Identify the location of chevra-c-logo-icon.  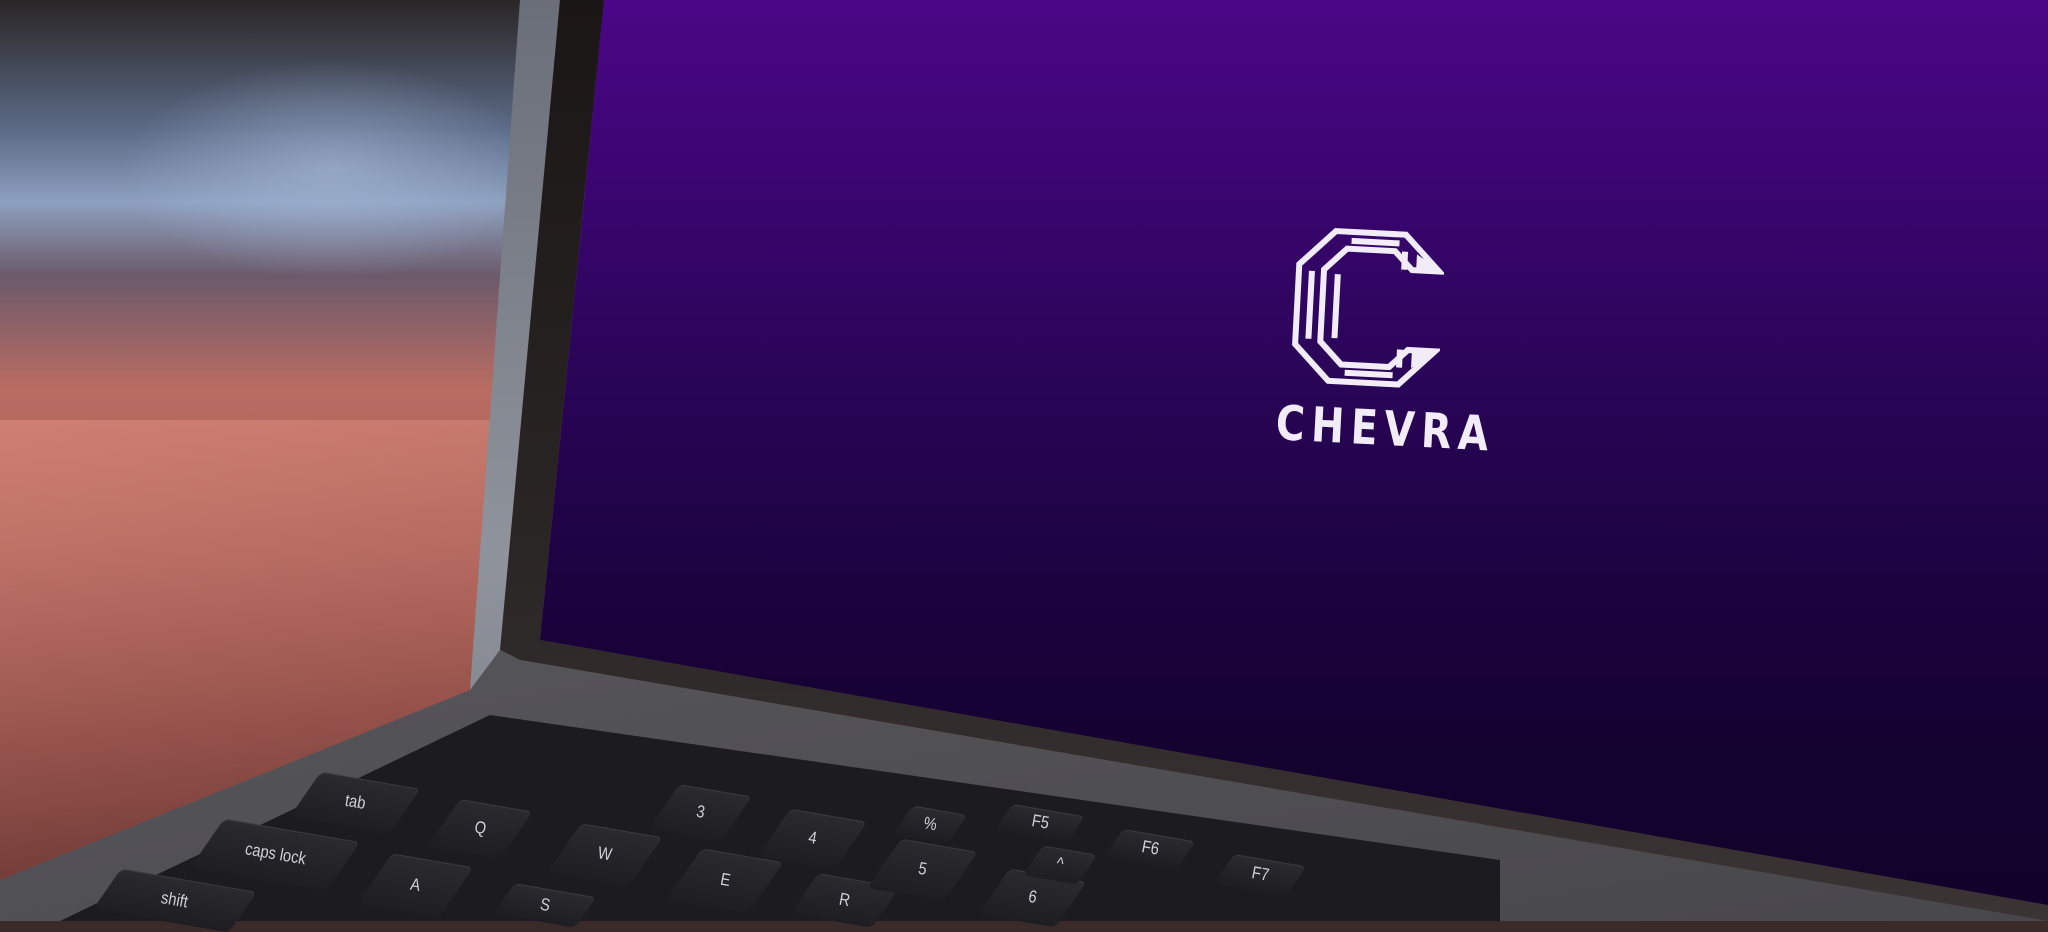
(1369, 308).